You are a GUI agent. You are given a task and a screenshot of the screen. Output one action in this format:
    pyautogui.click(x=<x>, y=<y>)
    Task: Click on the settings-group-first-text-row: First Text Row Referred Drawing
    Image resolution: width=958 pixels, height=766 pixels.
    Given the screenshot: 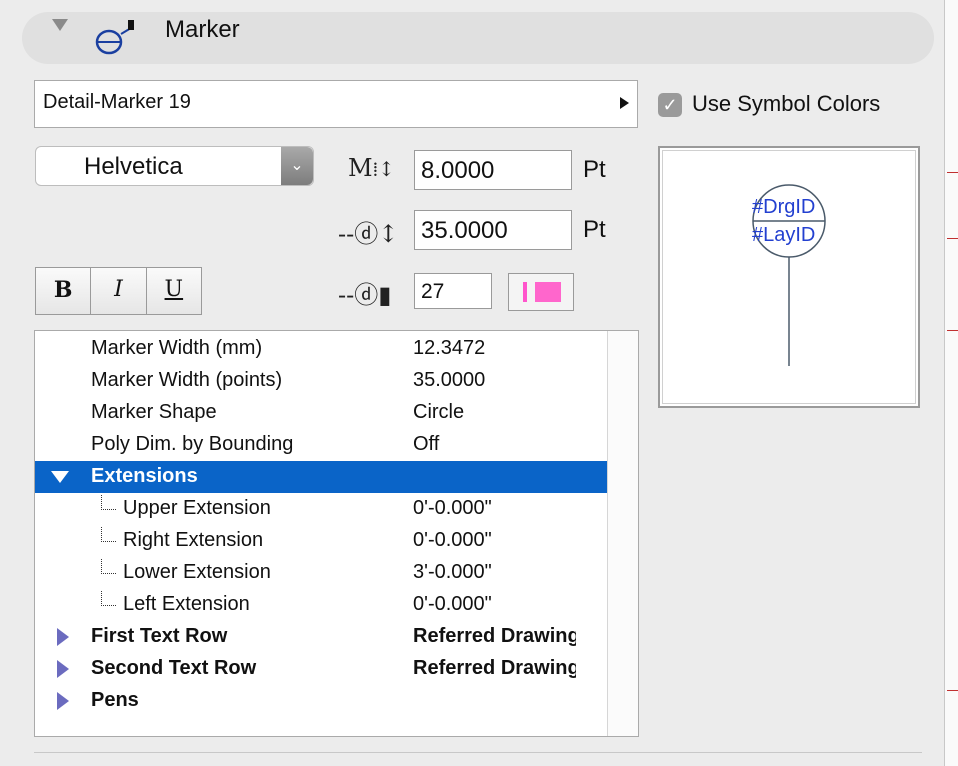 What is the action you would take?
    pyautogui.click(x=321, y=637)
    